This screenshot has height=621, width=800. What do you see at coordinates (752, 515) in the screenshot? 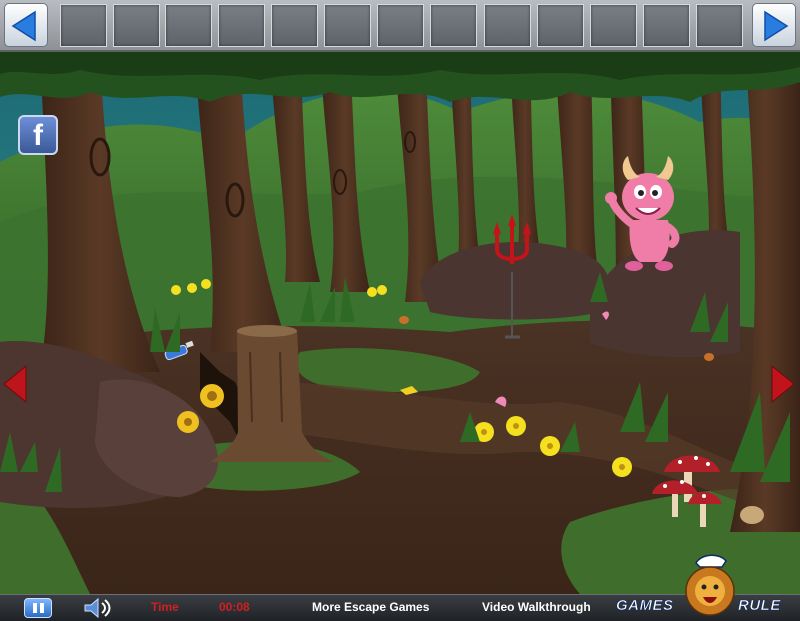
I see `mushroom-cap` at bounding box center [752, 515].